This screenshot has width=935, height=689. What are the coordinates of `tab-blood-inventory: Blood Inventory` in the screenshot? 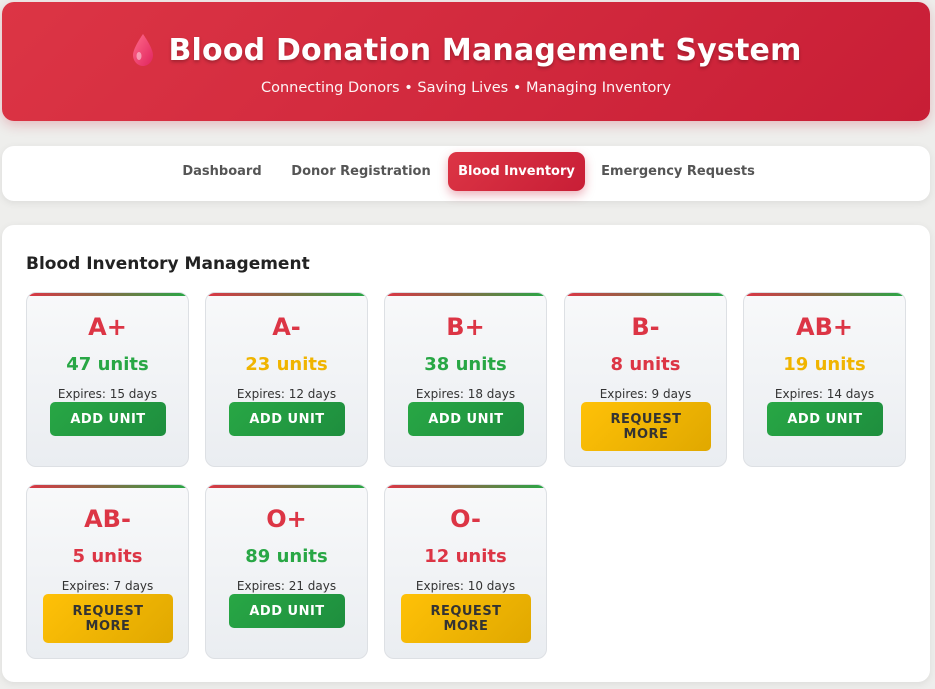 It's located at (516, 171).